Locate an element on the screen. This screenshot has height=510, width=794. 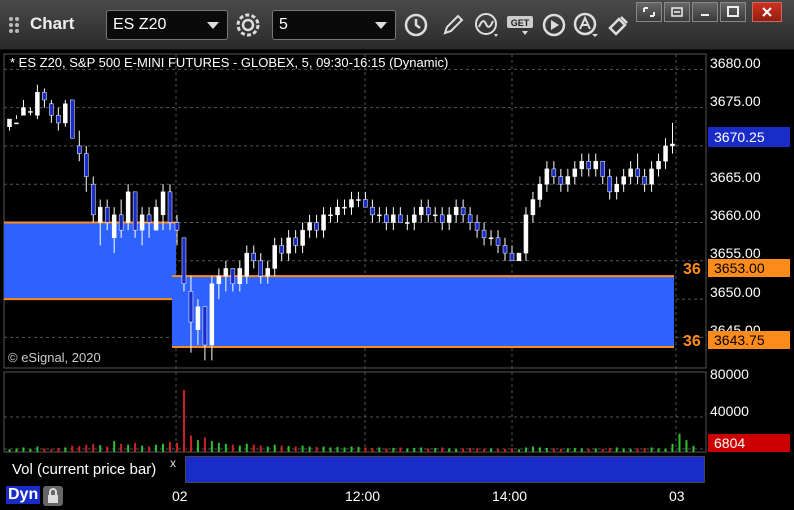
close-icon is located at coordinates (767, 12).